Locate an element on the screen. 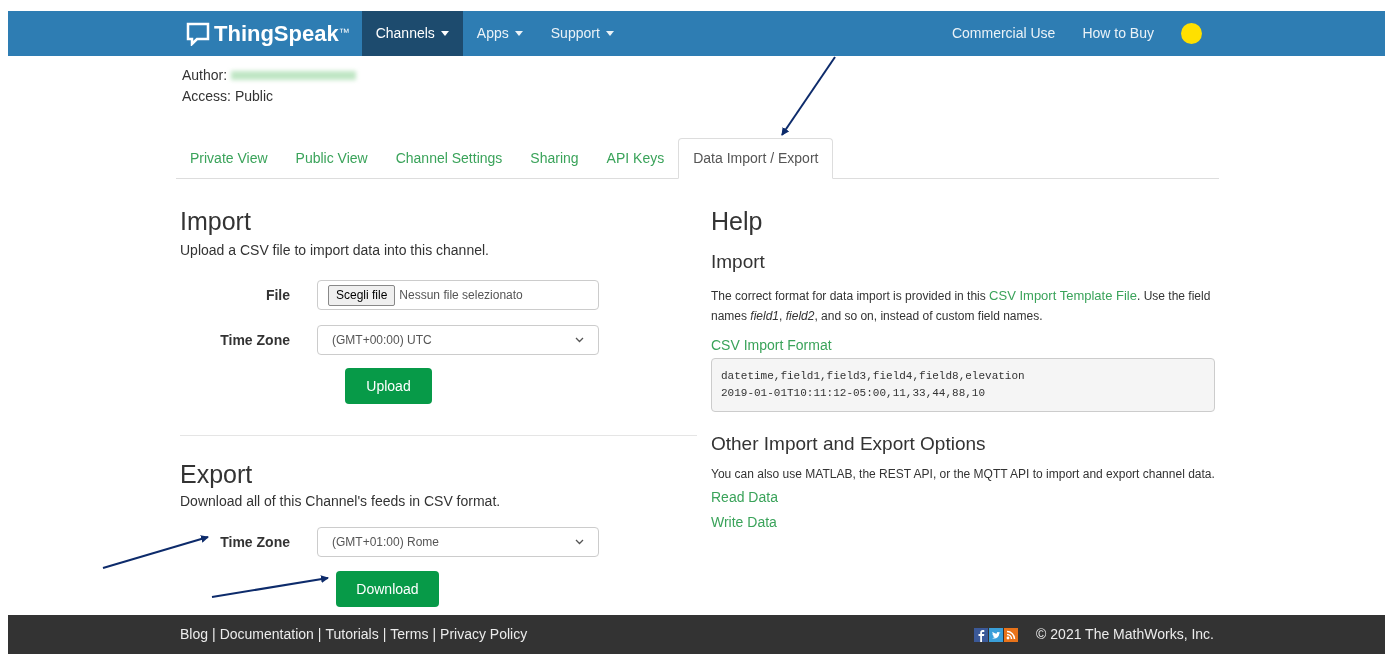 The height and width of the screenshot is (654, 1390). nav-link: Commercial Use is located at coordinates (1003, 33).